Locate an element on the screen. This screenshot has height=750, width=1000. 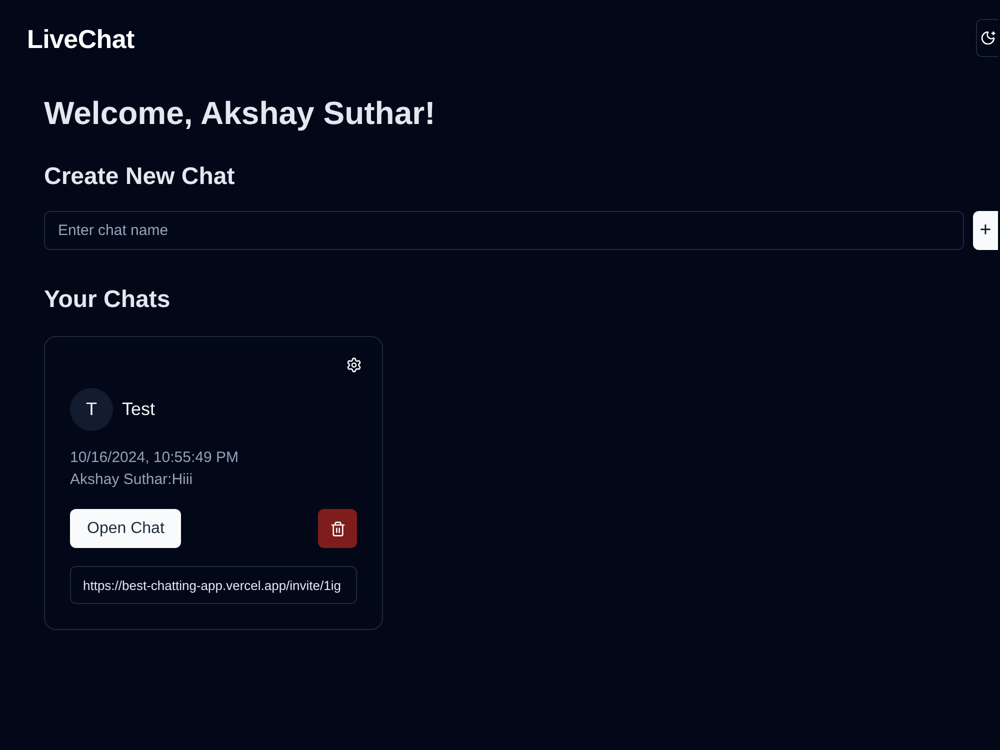
avatar: T is located at coordinates (91, 409).